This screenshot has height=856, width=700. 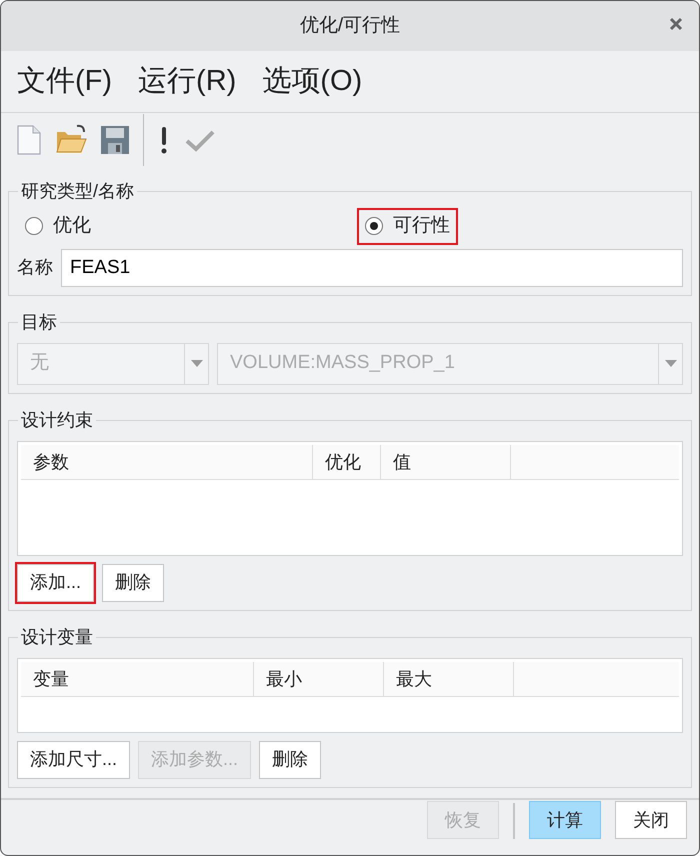 I want to click on dialog-button: 关闭, so click(x=651, y=820).